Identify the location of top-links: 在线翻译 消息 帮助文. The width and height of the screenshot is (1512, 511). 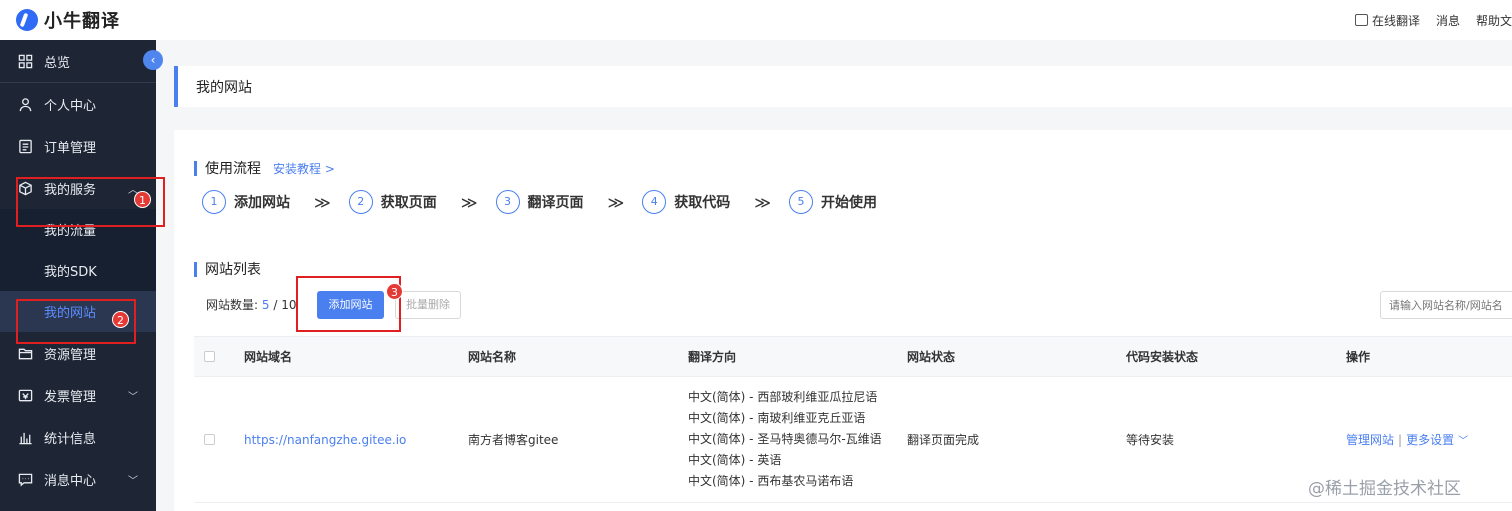
(1433, 20).